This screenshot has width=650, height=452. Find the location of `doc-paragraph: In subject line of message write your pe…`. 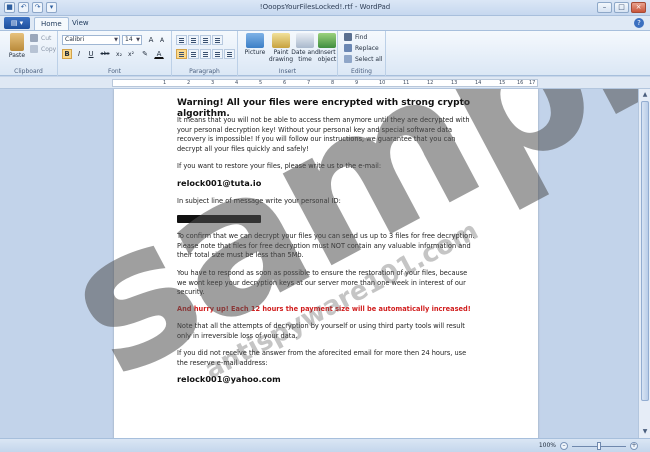

doc-paragraph: In subject line of message write your pe… is located at coordinates (259, 201).